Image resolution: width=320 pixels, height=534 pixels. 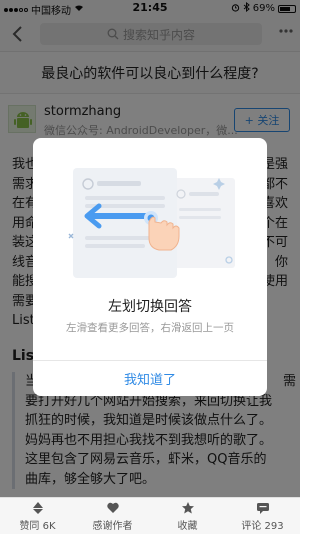 What do you see at coordinates (37, 516) in the screenshot?
I see `upvote-button: 赞同 6K` at bounding box center [37, 516].